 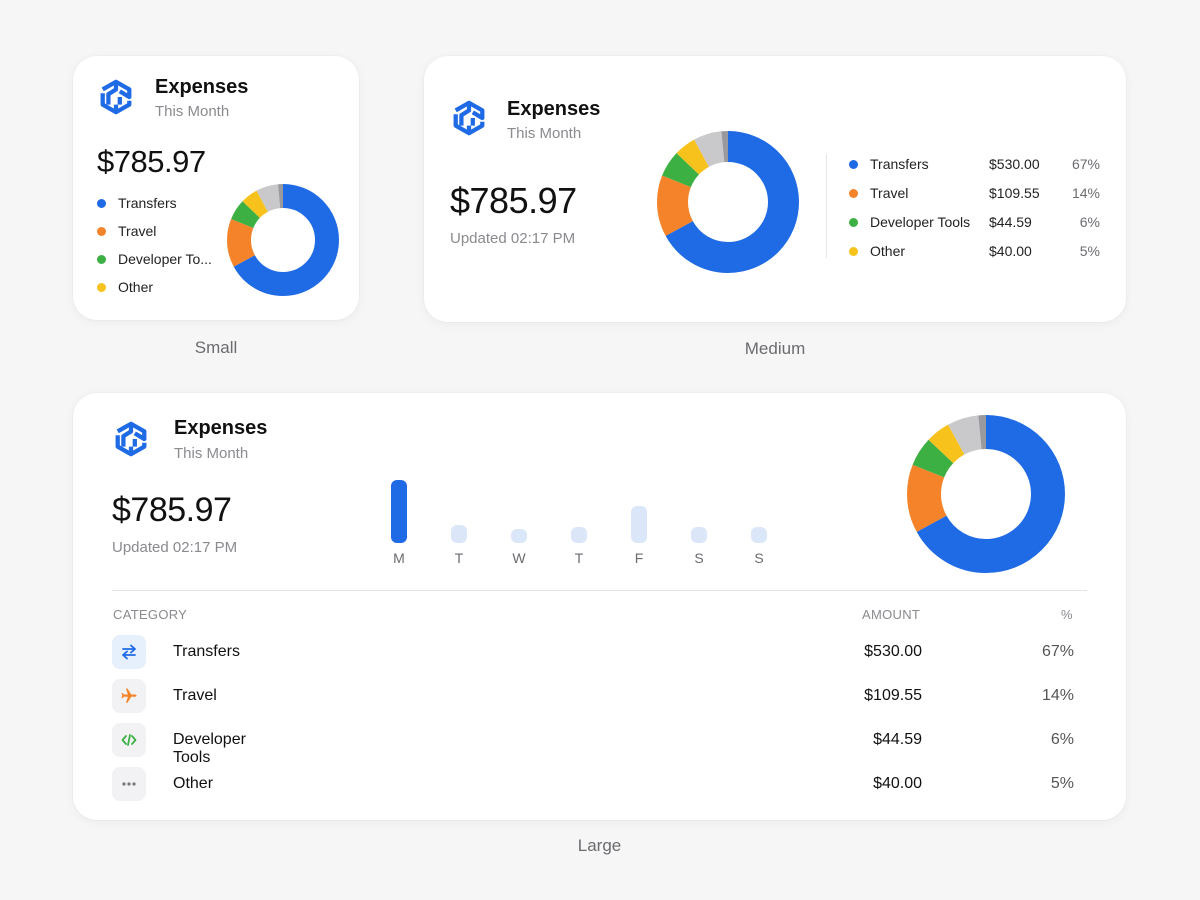 What do you see at coordinates (1067, 614) in the screenshot?
I see `column-header-percent: %` at bounding box center [1067, 614].